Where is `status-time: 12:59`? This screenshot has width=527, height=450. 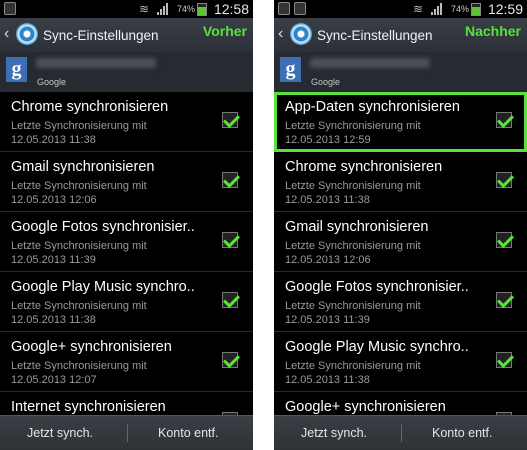 status-time: 12:59 is located at coordinates (505, 9).